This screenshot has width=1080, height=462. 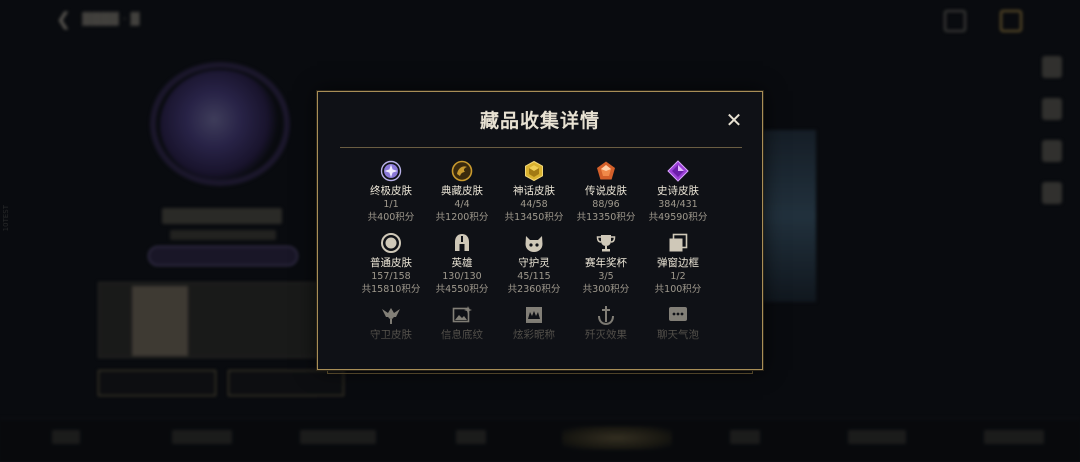 I want to click on collection-item: 传说皮肤 88/96 共13350积分, so click(x=606, y=192).